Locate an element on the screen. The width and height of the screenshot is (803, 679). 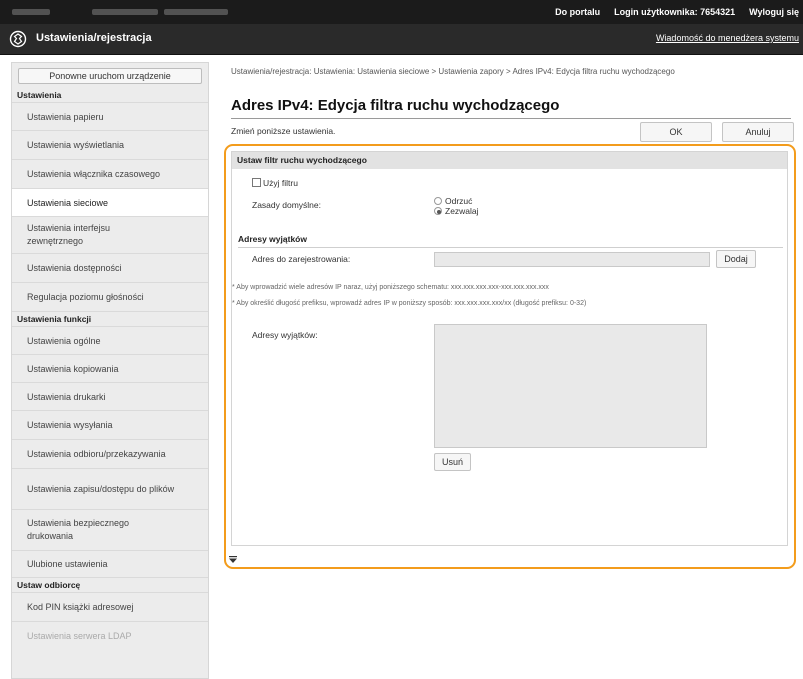
use-filter-row: Użyj filtru is located at coordinates (275, 183).